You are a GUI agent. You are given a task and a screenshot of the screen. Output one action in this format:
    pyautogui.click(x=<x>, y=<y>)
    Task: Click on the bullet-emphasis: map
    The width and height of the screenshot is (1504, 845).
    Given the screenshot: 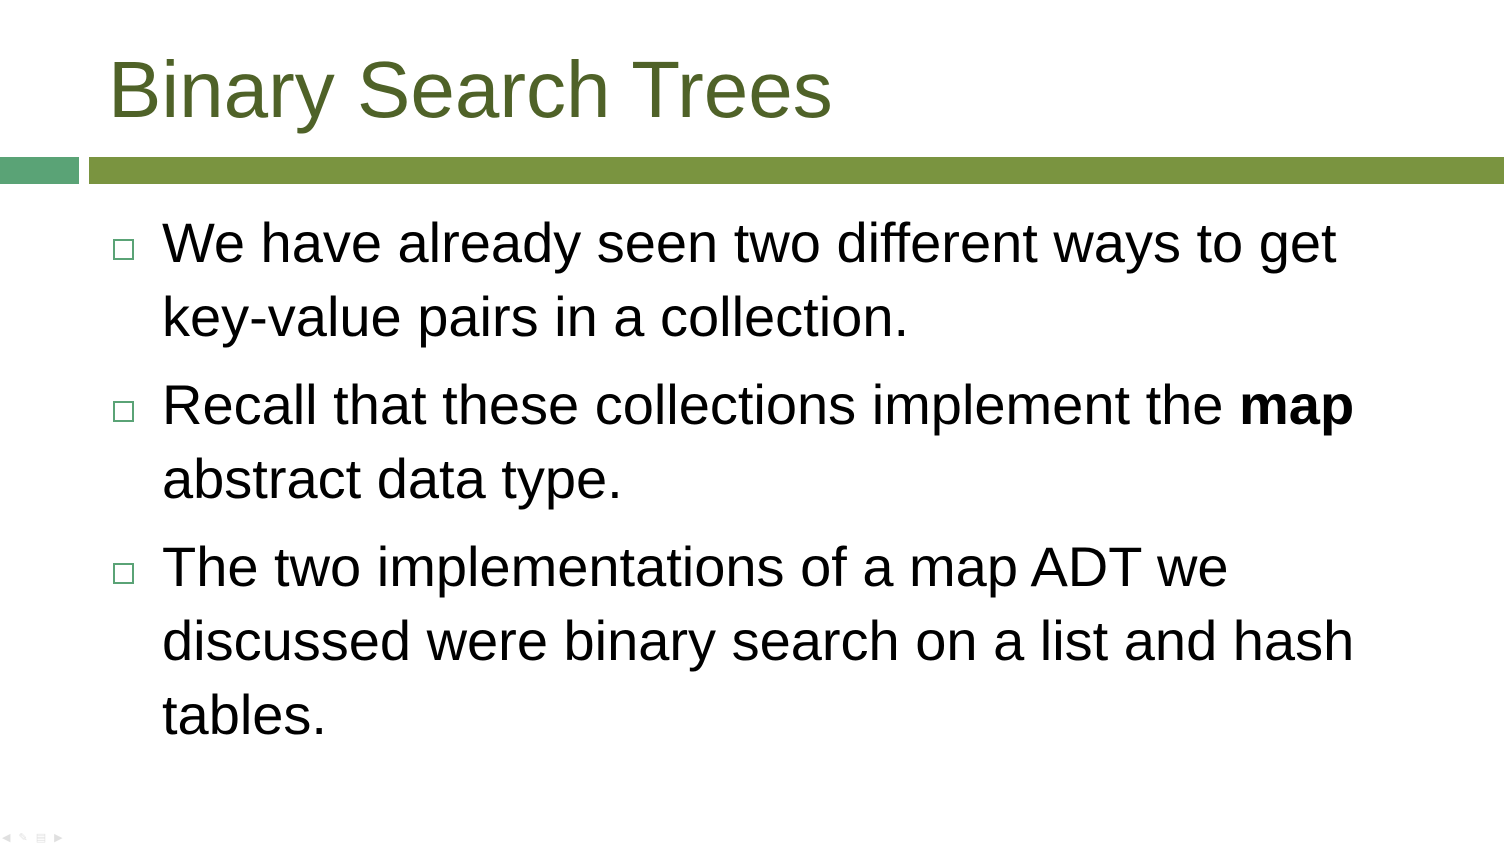 What is the action you would take?
    pyautogui.click(x=1297, y=404)
    